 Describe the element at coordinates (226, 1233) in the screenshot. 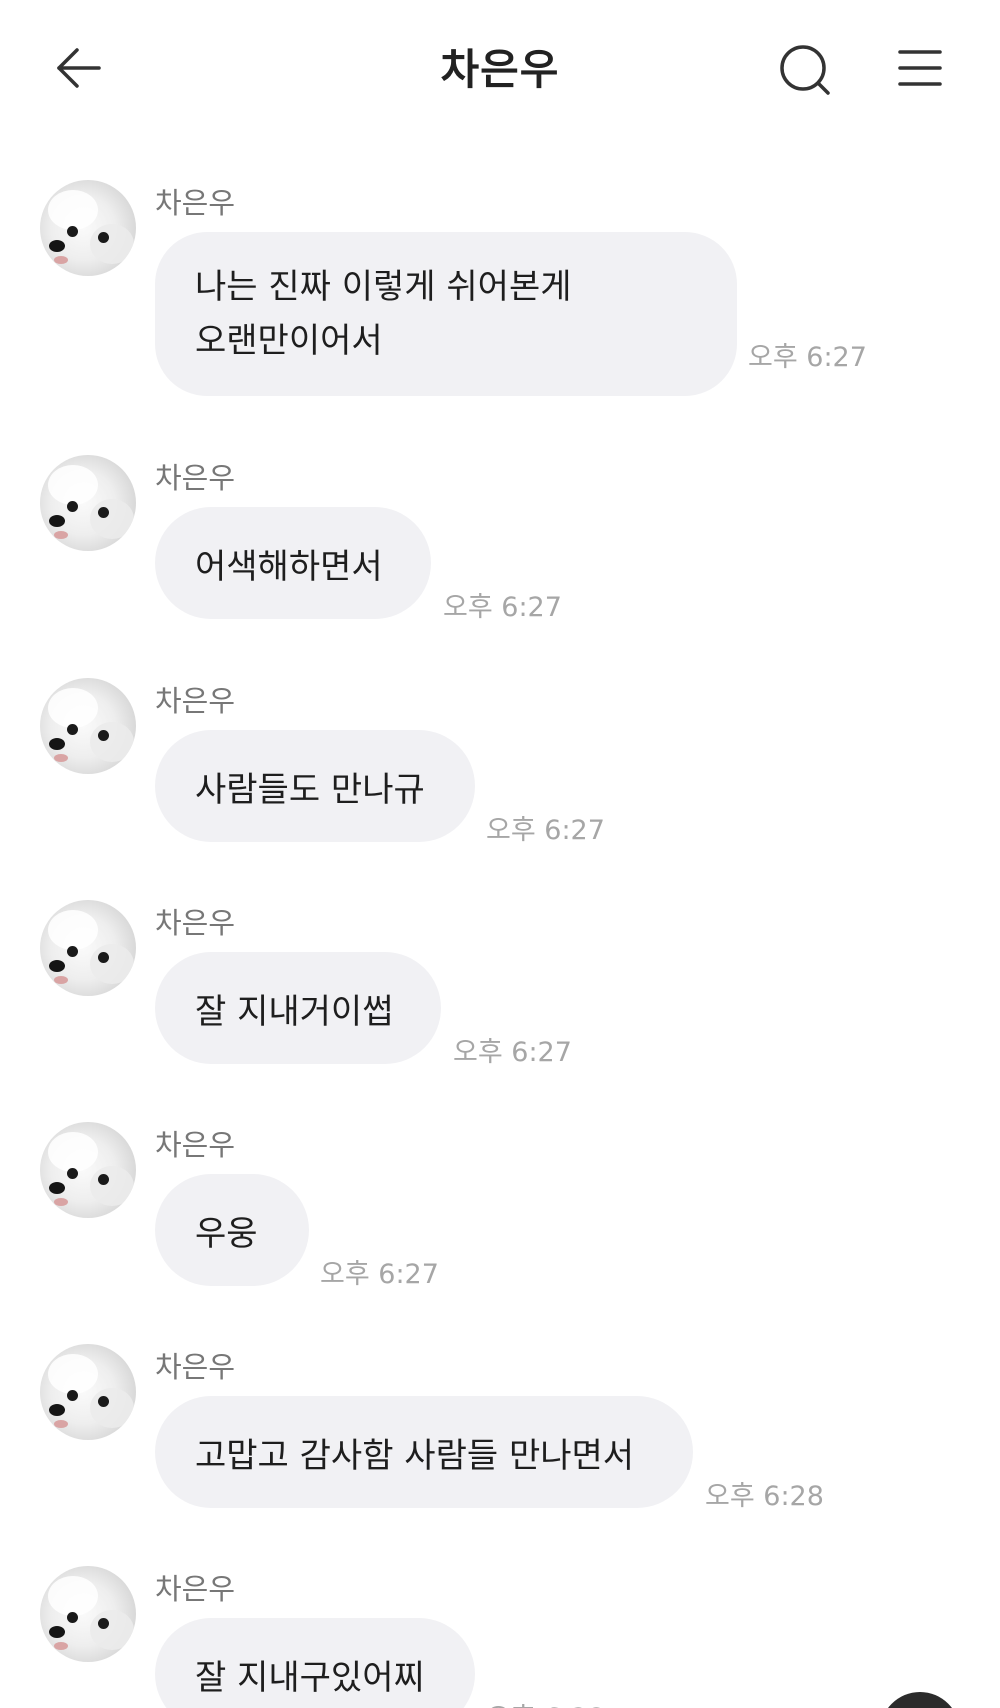

I see `message-text: 우웅` at that location.